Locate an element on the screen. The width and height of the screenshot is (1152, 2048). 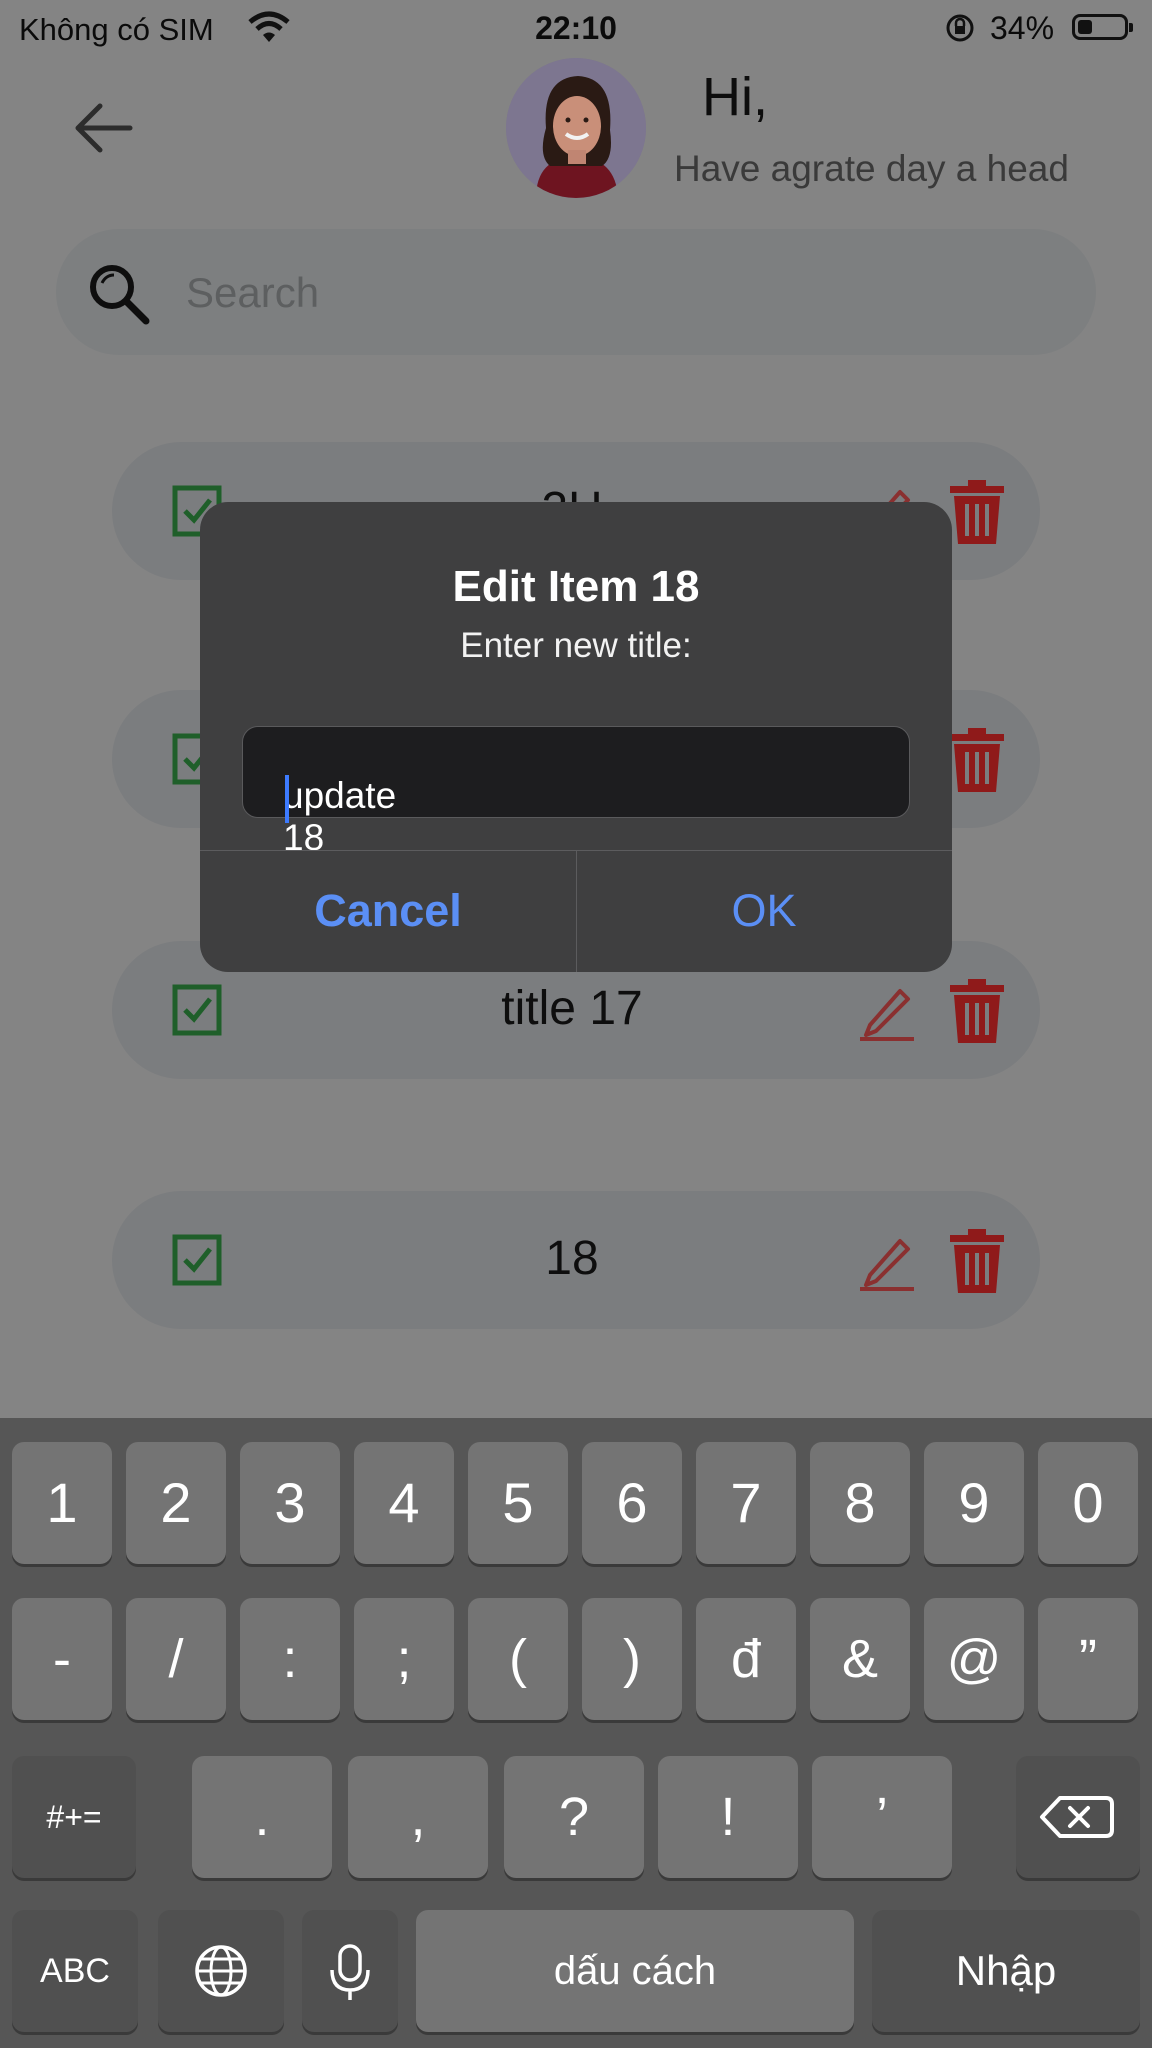
key: : is located at coordinates (290, 1659).